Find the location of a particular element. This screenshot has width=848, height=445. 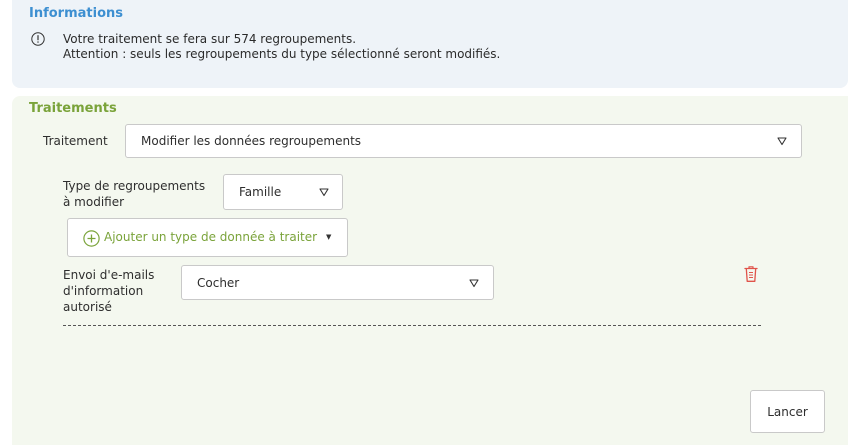

treatment-select: Modifier les données regroupements is located at coordinates (463, 141).